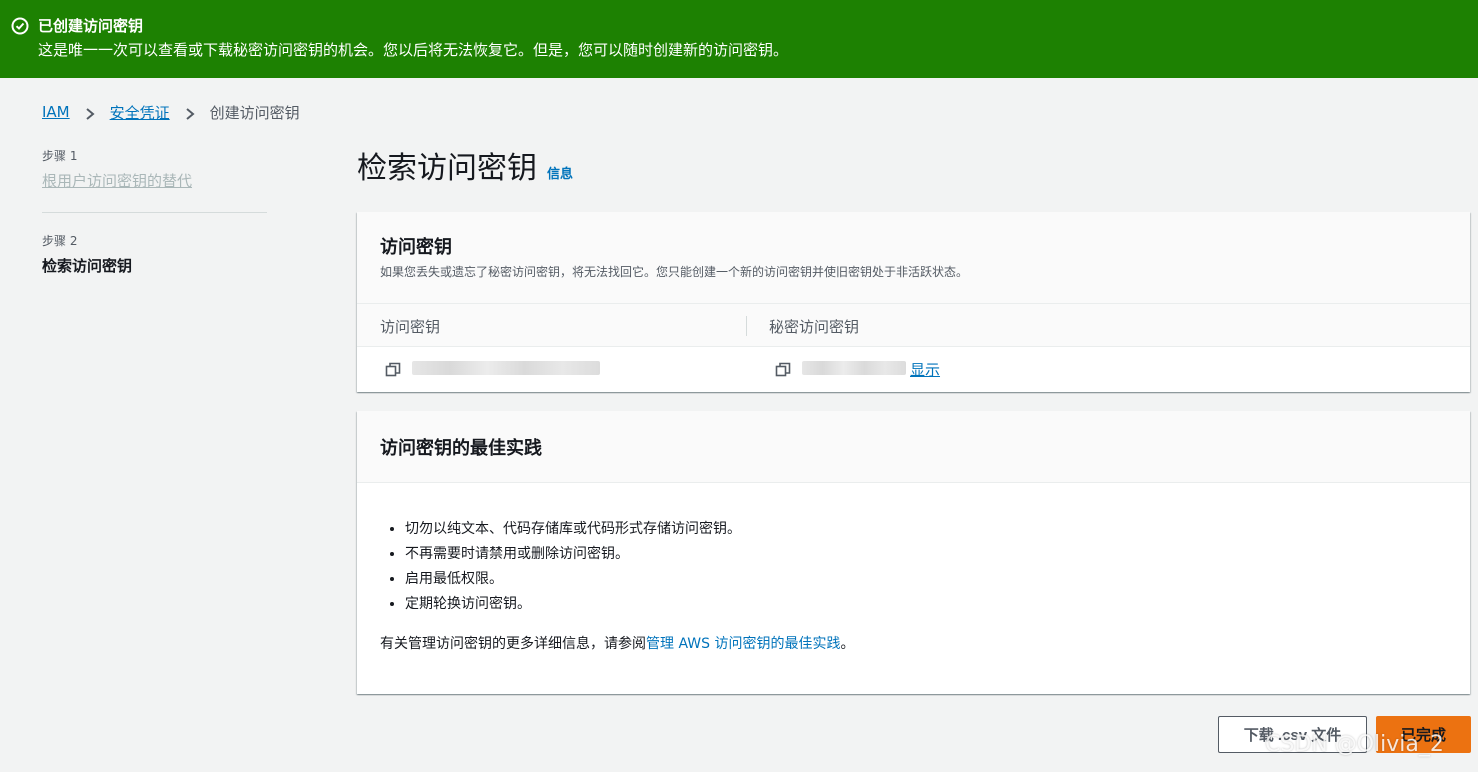  What do you see at coordinates (913, 325) in the screenshot?
I see `table-header: 访问密钥 秘密访问密钥` at bounding box center [913, 325].